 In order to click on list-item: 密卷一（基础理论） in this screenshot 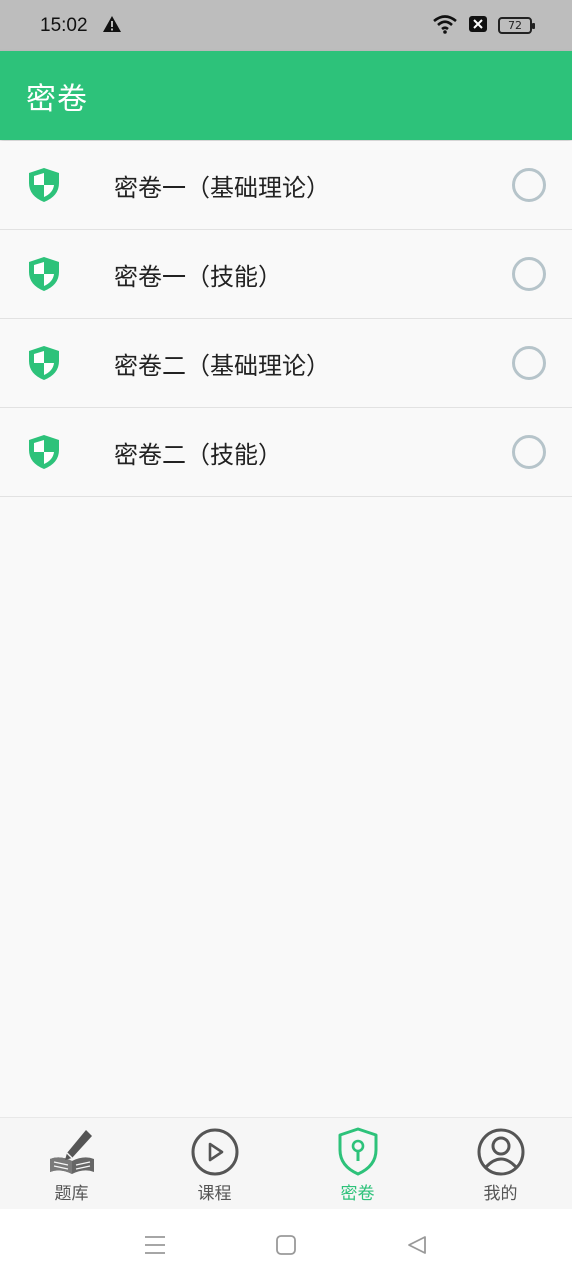, I will do `click(286, 185)`.